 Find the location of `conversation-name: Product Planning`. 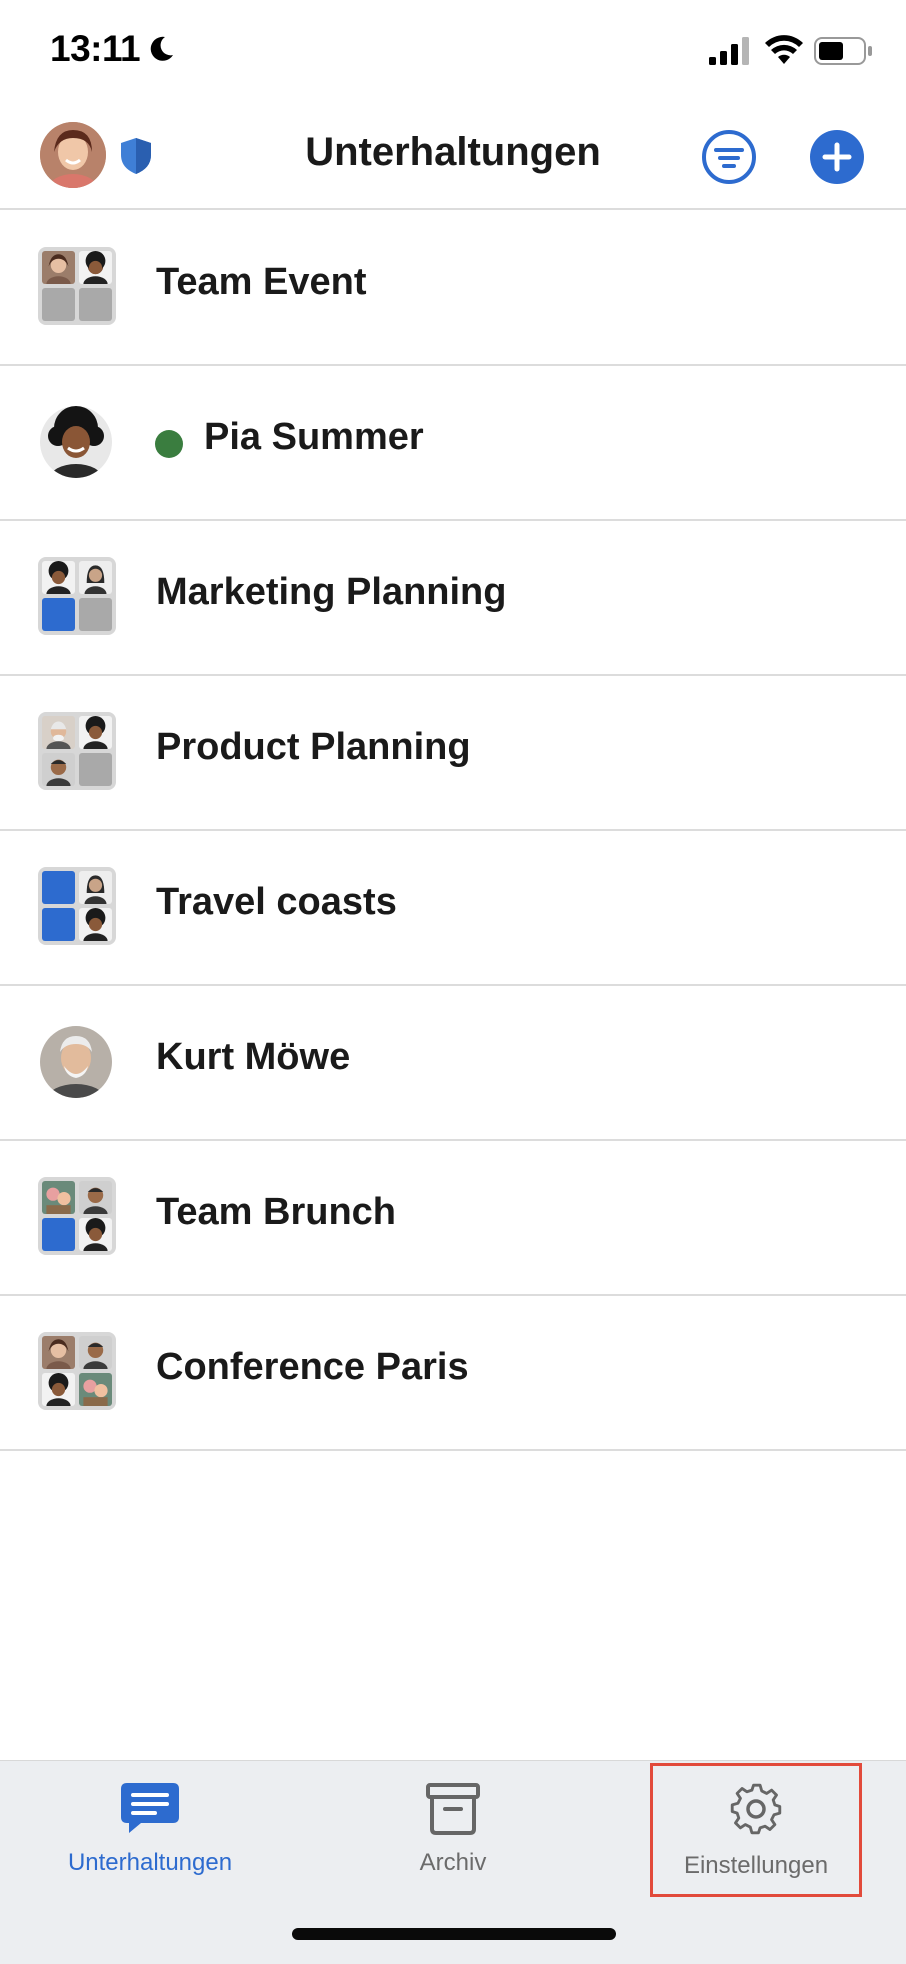

conversation-name: Product Planning is located at coordinates (313, 747).